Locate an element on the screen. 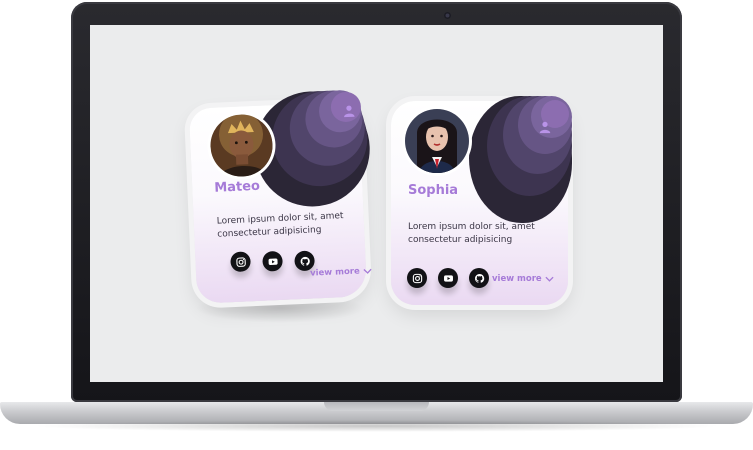 Image resolution: width=753 pixels, height=450 pixels. profile-name: Mateo is located at coordinates (237, 187).